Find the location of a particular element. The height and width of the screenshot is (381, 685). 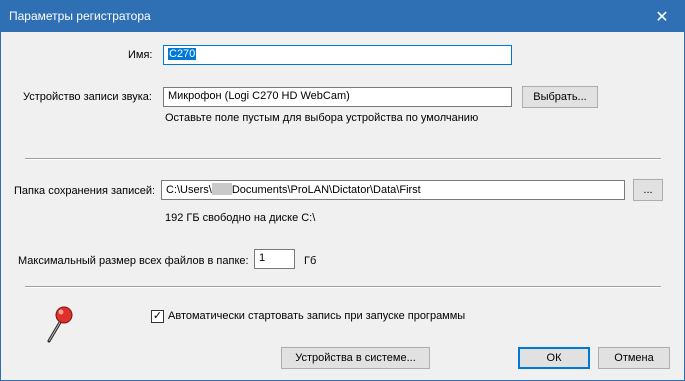

close-icon: ✕ is located at coordinates (662, 17).